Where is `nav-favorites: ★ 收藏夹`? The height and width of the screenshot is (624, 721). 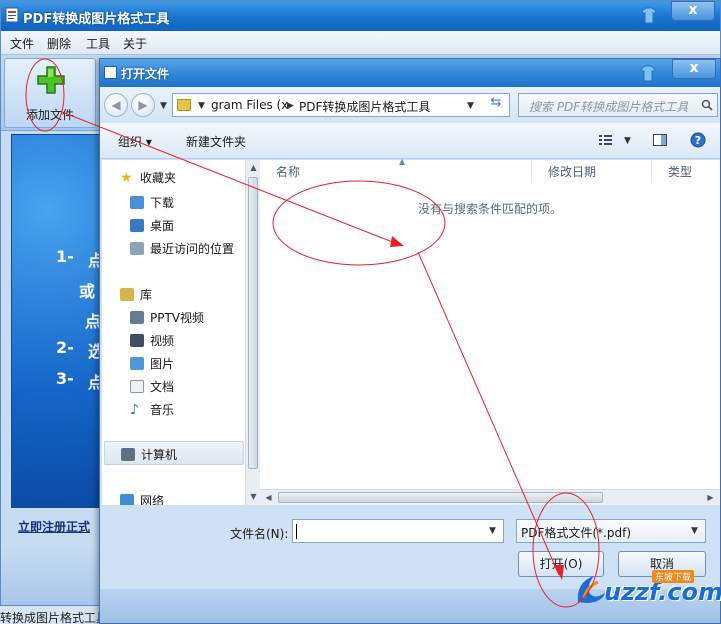 nav-favorites: ★ 收藏夹 is located at coordinates (148, 177).